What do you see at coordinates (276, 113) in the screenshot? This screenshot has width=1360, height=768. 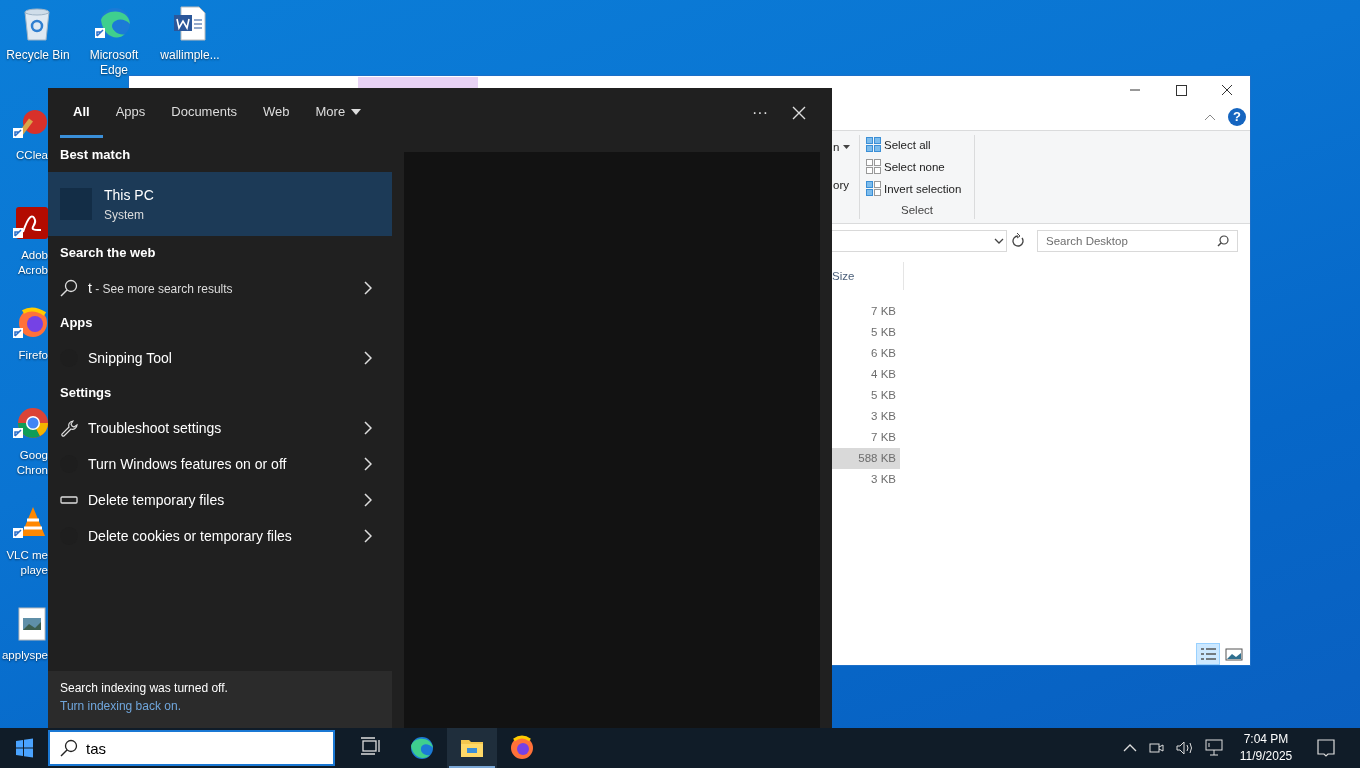 I see `search-tab: Web` at bounding box center [276, 113].